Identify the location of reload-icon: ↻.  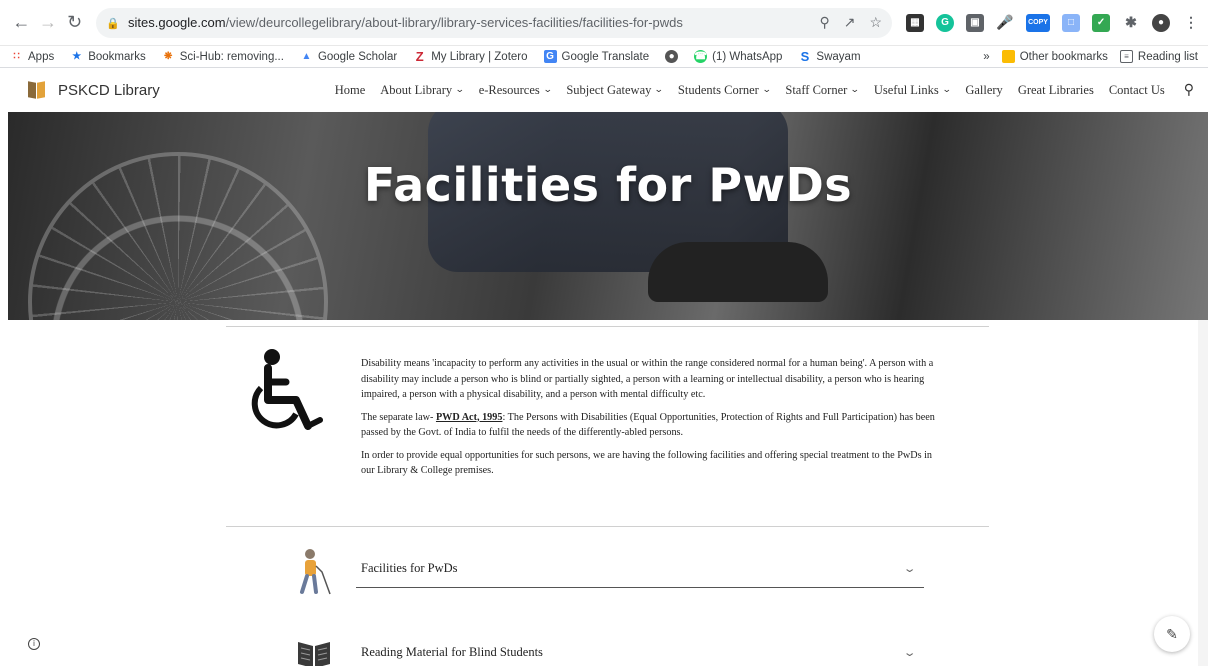
(74, 23).